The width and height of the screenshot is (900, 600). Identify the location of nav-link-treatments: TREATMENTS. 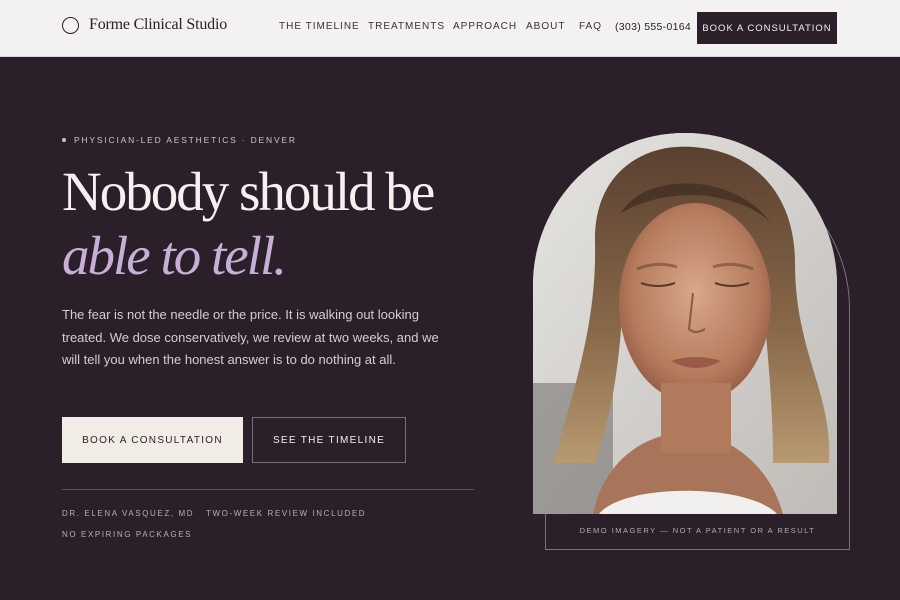
(406, 26).